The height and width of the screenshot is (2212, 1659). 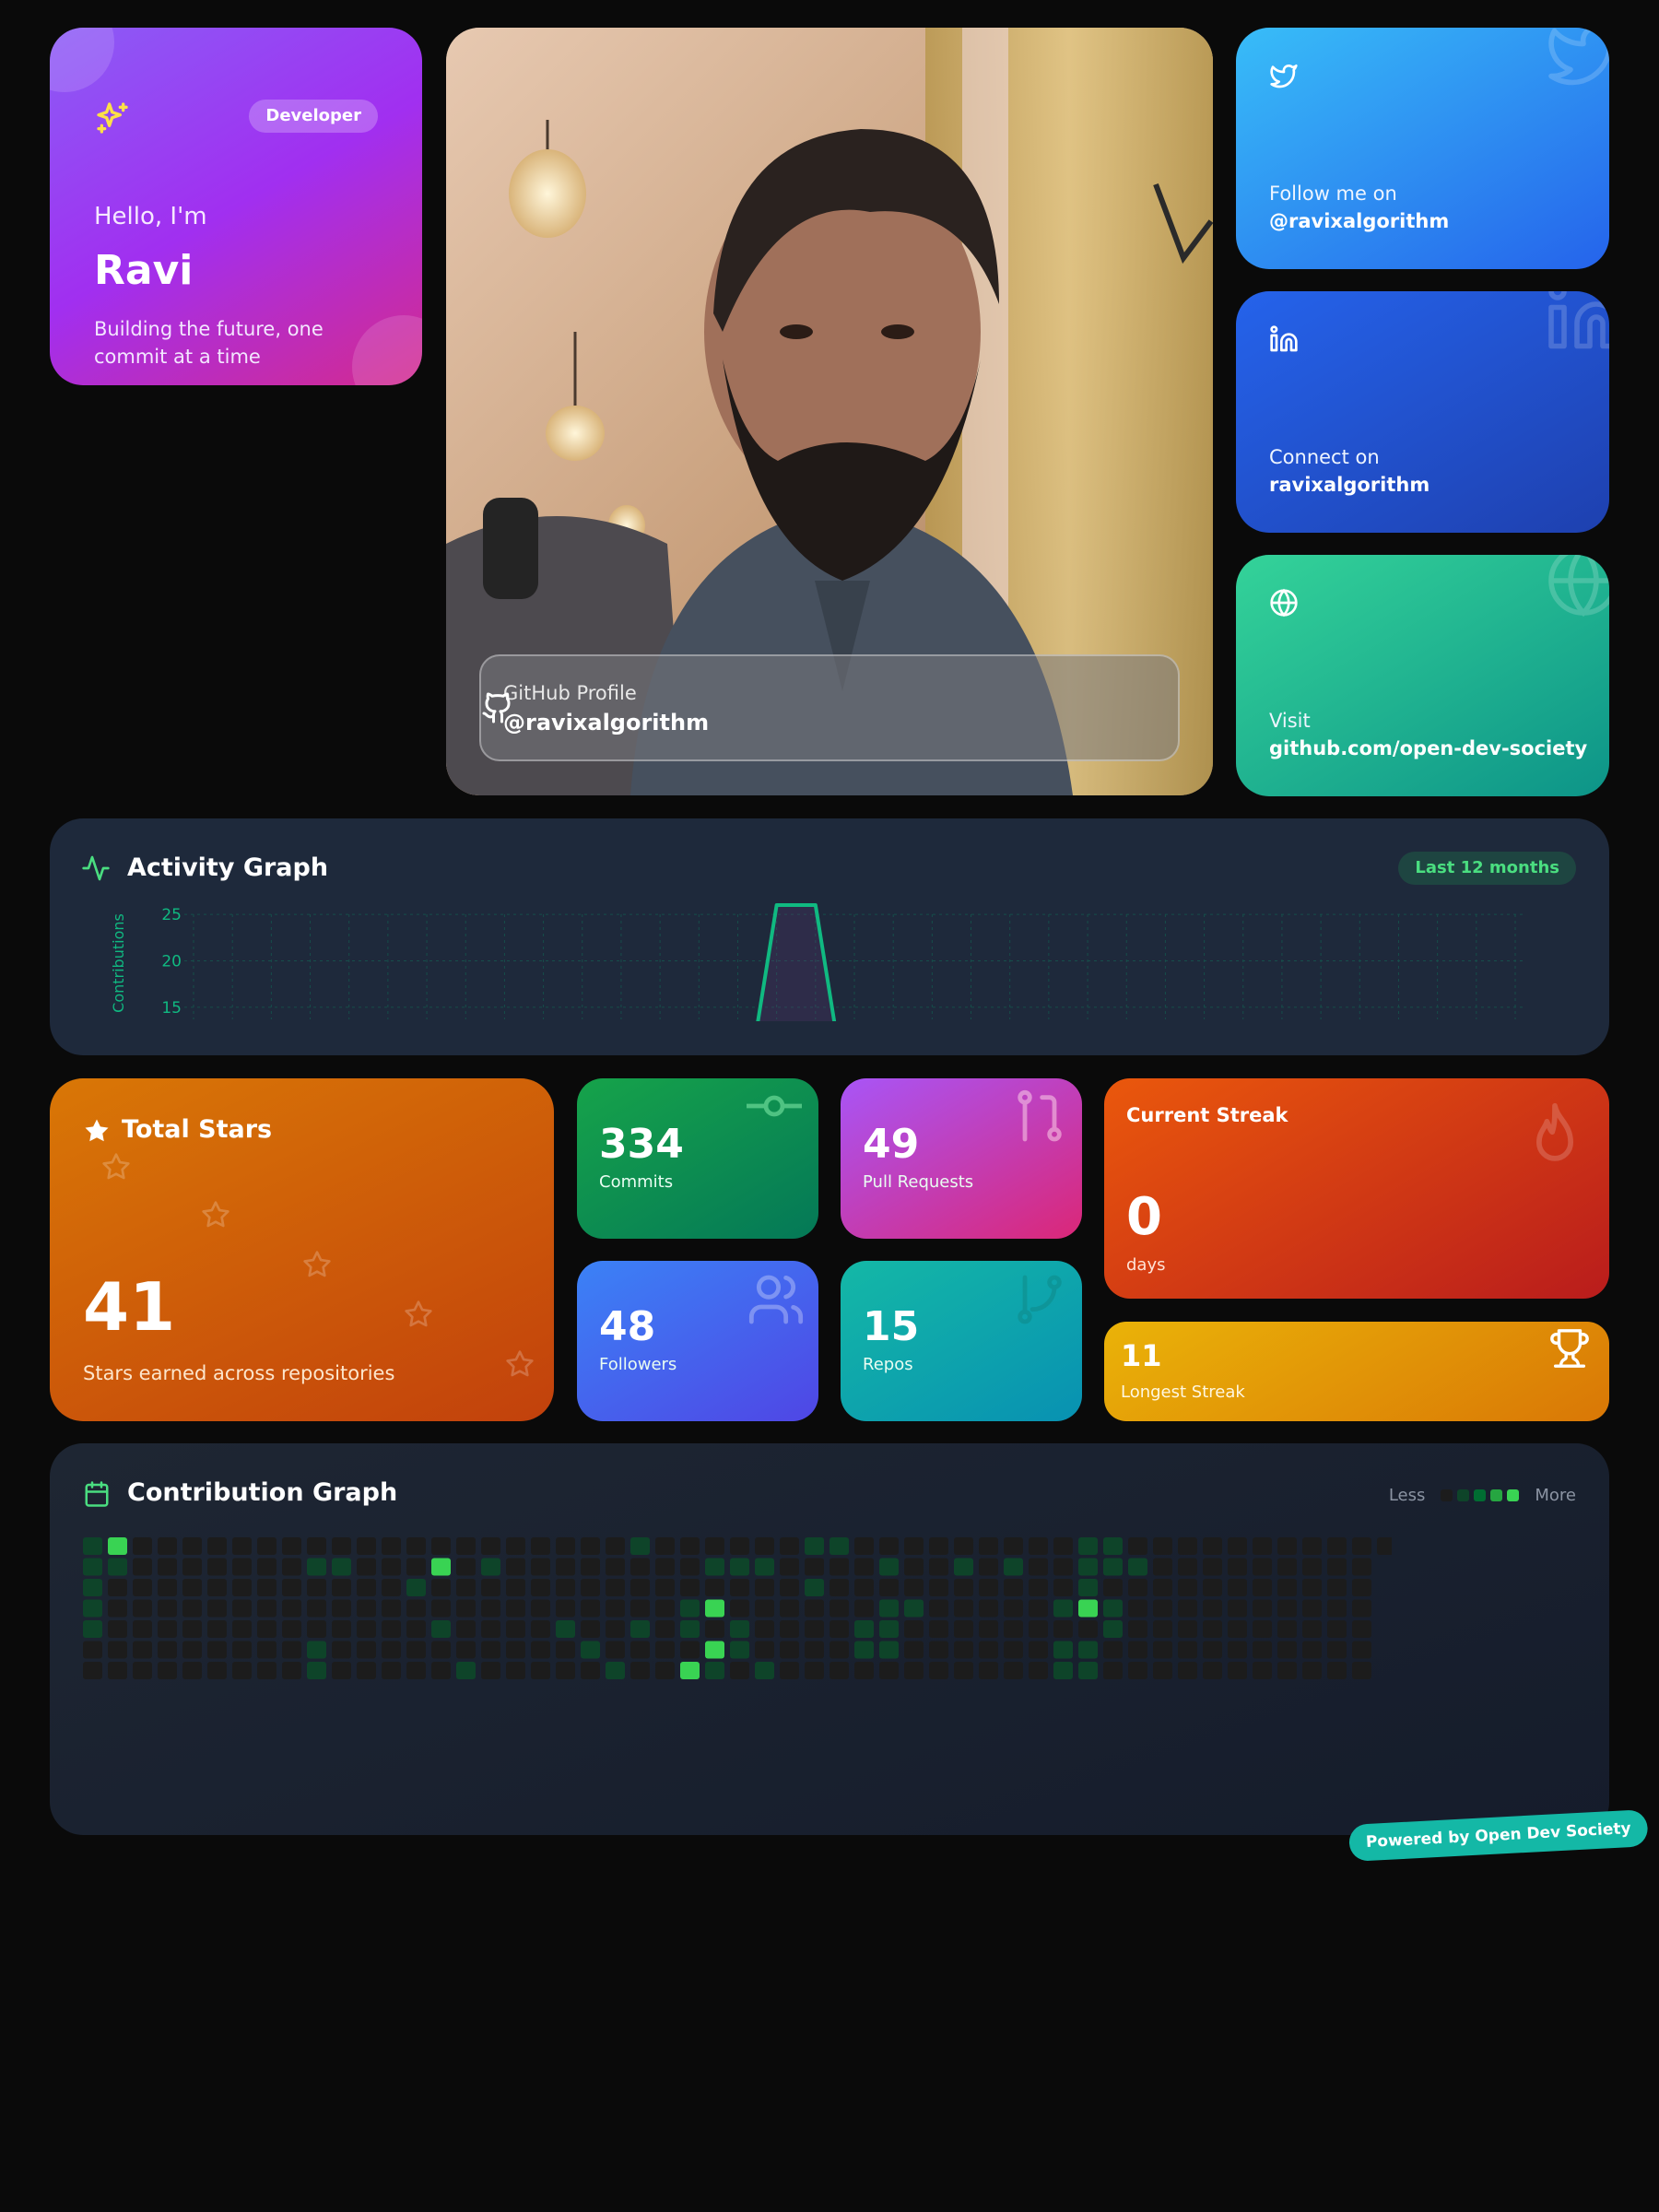 I want to click on commits-card: 334 Commits, so click(x=697, y=1158).